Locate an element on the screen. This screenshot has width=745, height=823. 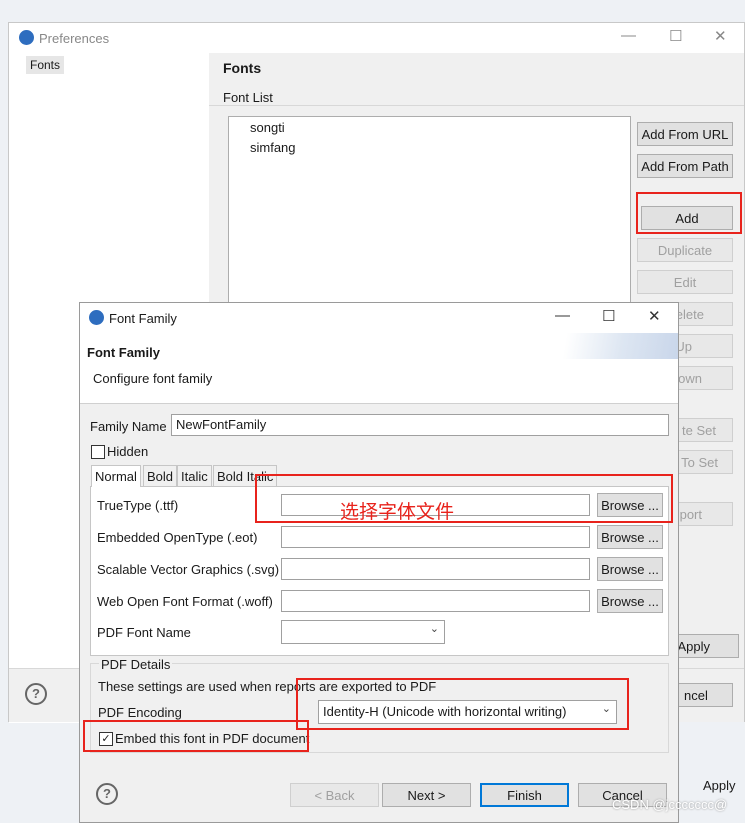
add-highlight is located at coordinates (689, 213).